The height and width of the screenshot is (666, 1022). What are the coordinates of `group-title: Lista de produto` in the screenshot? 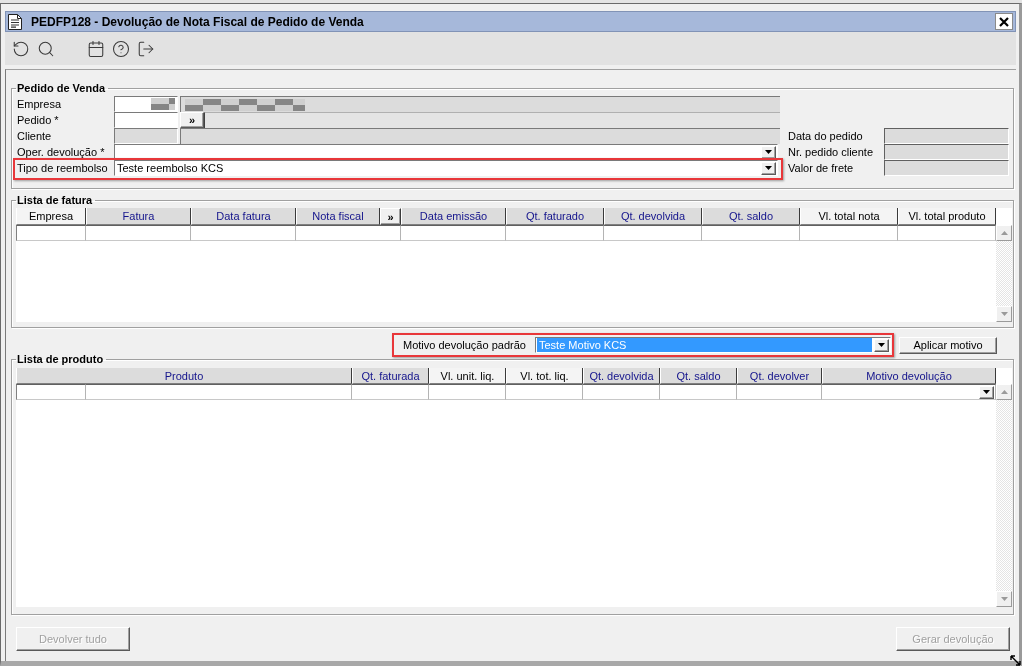 It's located at (60, 359).